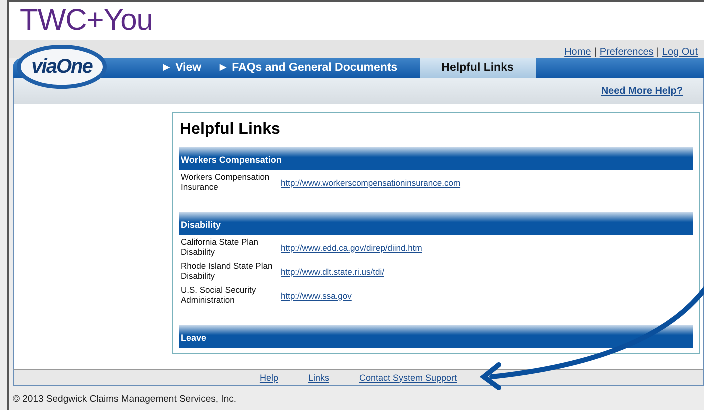 The image size is (704, 410). I want to click on footer-link: Contact System Support, so click(408, 377).